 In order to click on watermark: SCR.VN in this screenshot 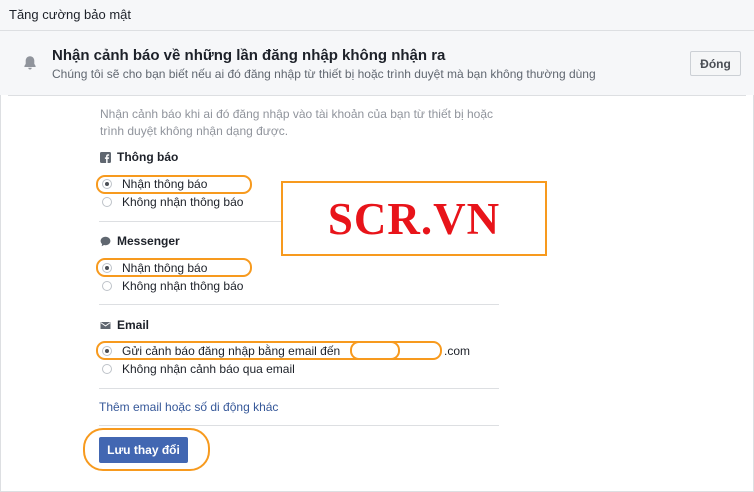, I will do `click(414, 218)`.